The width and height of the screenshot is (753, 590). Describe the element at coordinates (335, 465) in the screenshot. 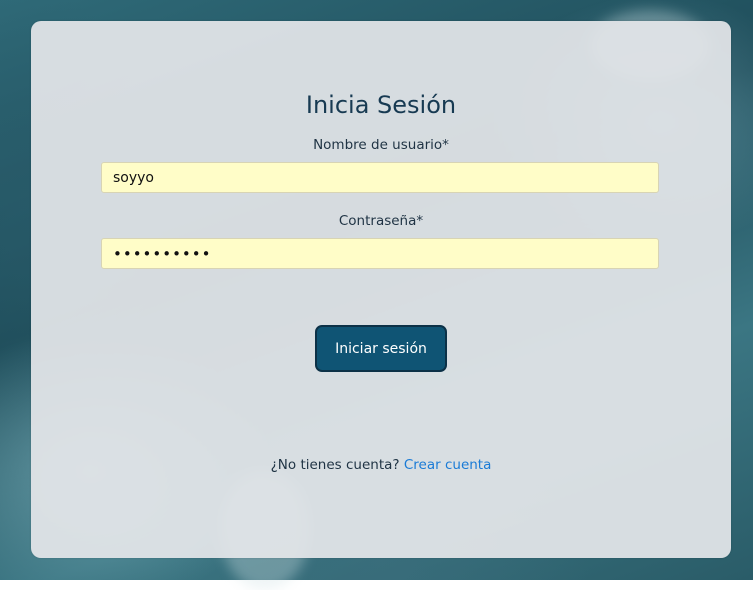

I see `signup-prompt: ¿No tienes cuenta?` at that location.